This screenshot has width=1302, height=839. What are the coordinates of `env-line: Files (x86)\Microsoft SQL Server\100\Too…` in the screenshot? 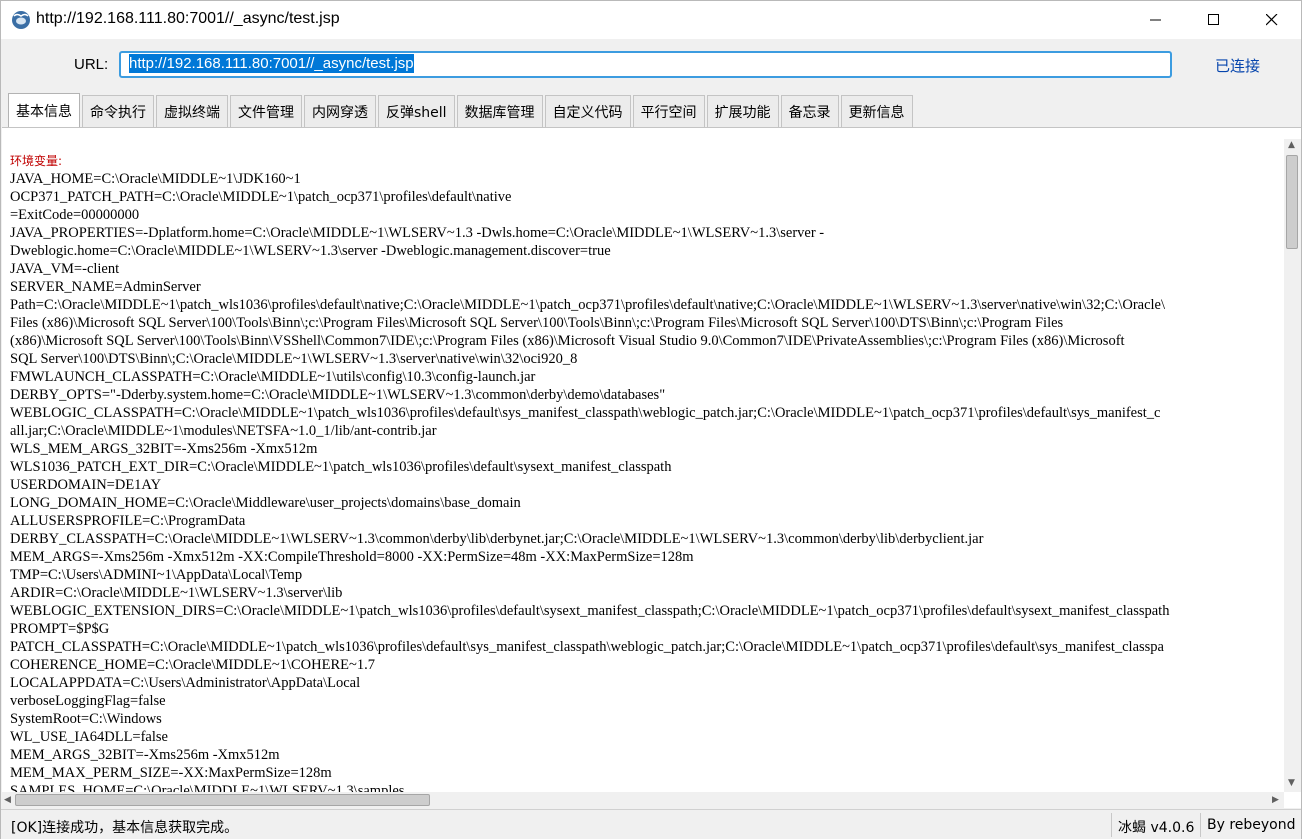 It's located at (537, 323).